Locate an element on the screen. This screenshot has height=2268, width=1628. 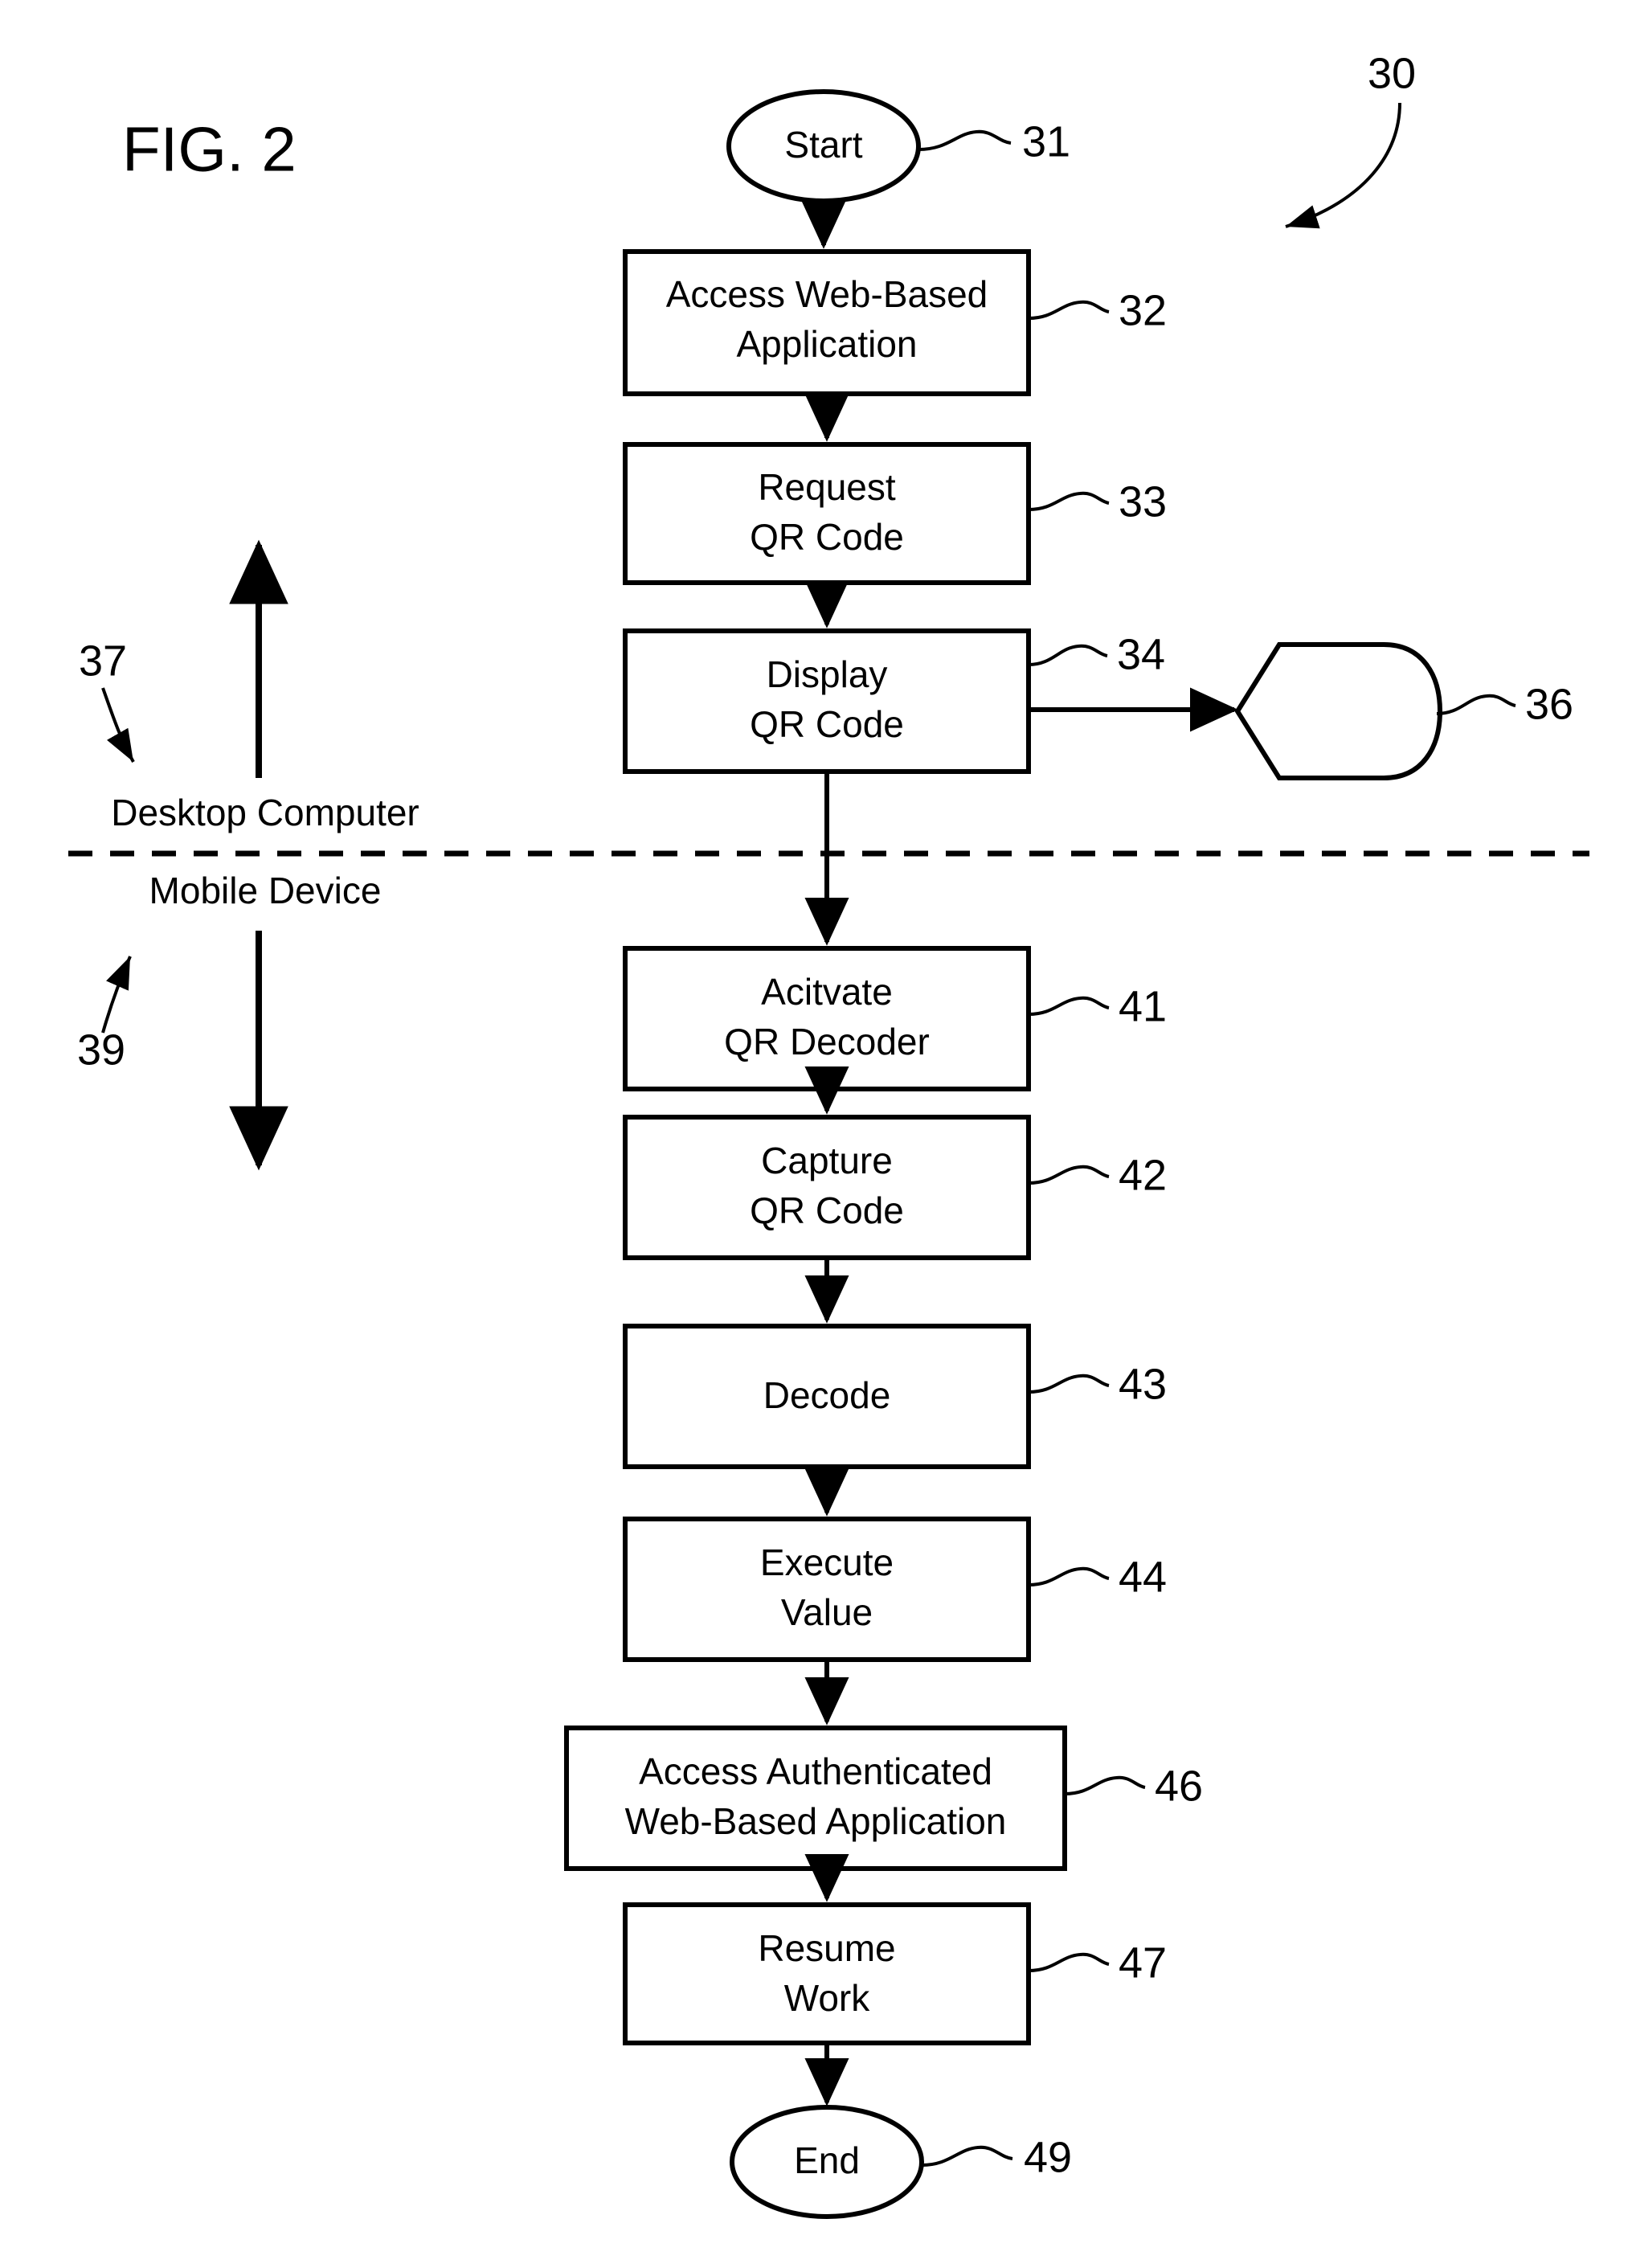
node-47: Resume Work 47 is located at coordinates (895, 1973).